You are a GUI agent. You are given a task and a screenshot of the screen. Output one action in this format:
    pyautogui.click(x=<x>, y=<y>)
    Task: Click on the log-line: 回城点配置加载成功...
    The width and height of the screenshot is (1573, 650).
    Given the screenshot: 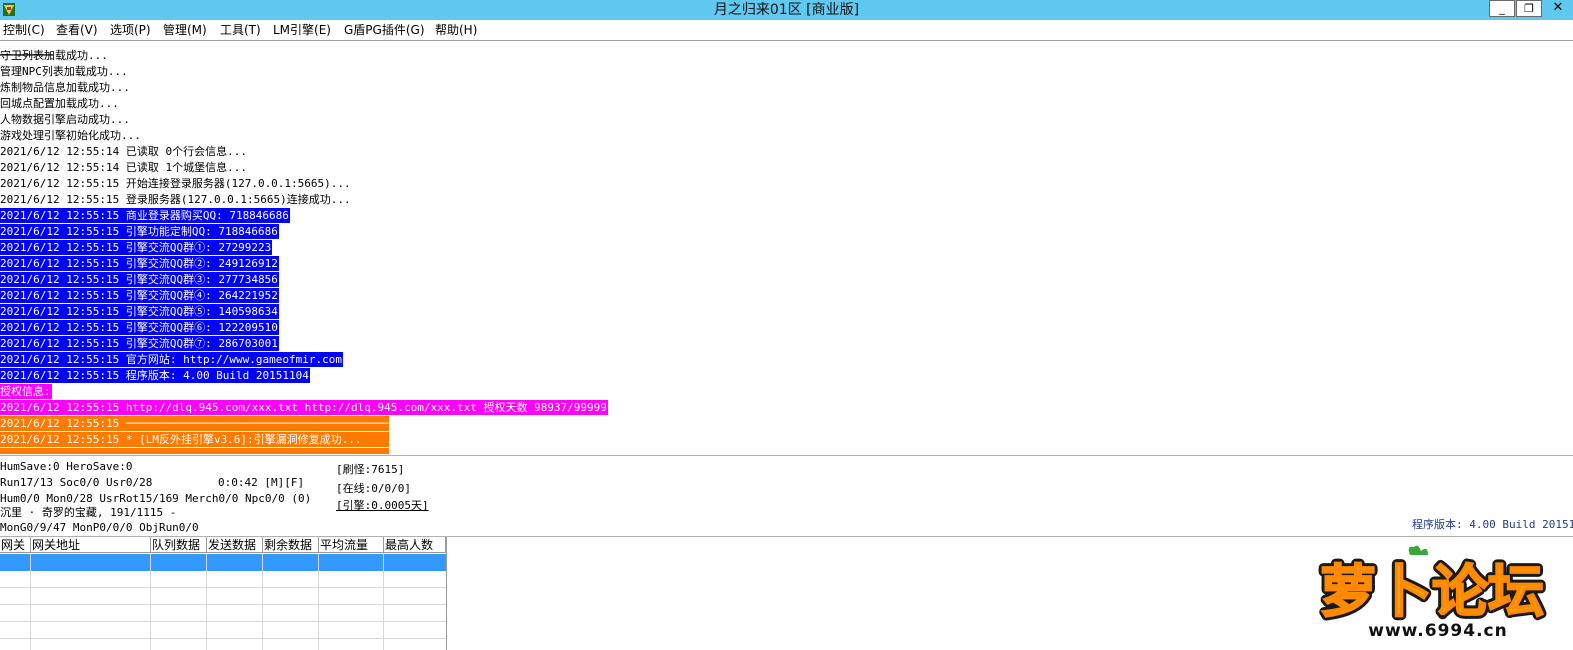 What is the action you would take?
    pyautogui.click(x=59, y=103)
    